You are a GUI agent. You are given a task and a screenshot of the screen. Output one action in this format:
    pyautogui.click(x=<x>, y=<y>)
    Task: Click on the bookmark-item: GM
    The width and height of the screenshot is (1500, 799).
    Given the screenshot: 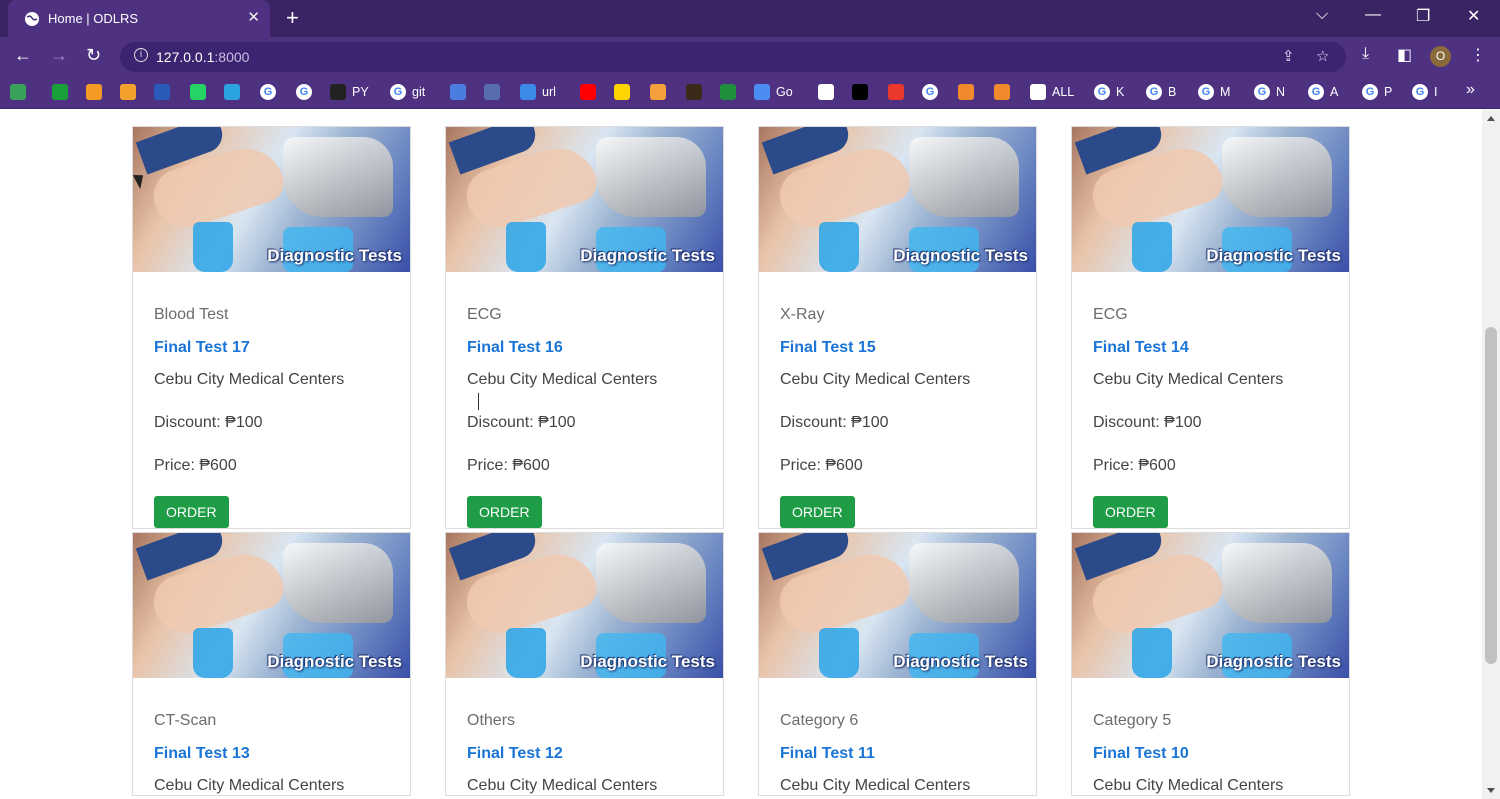 What is the action you would take?
    pyautogui.click(x=1214, y=92)
    